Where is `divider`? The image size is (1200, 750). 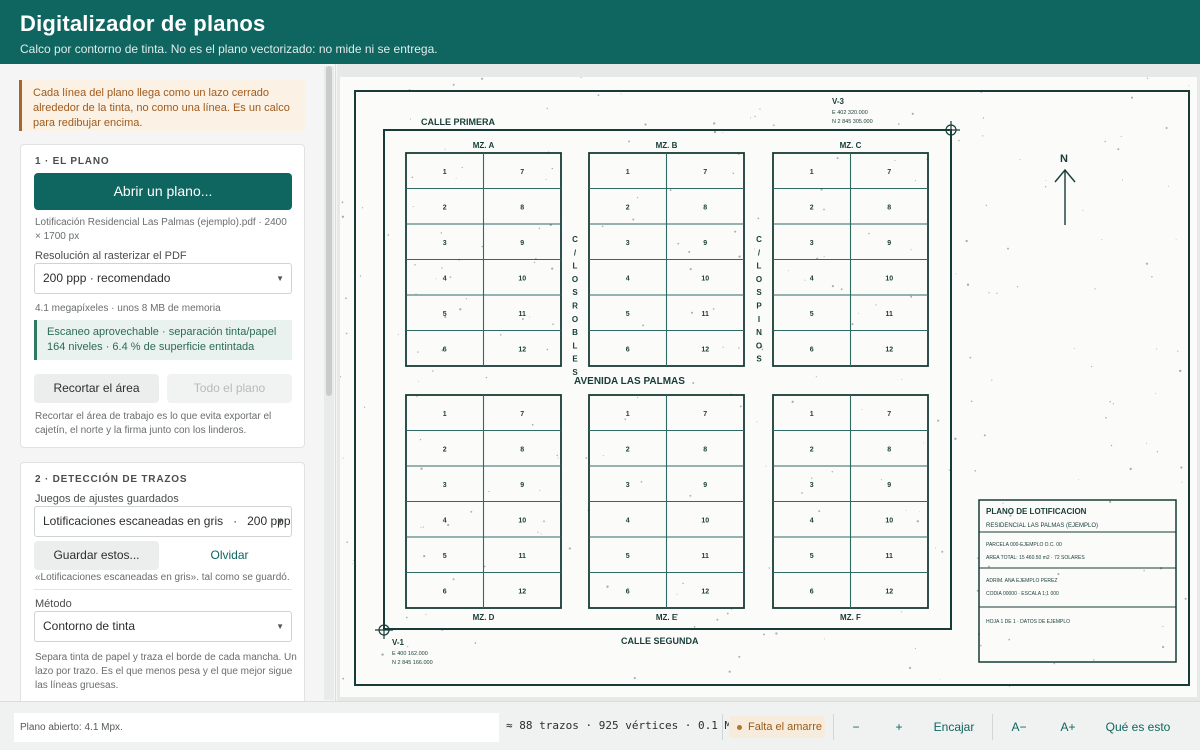 divider is located at coordinates (833, 727).